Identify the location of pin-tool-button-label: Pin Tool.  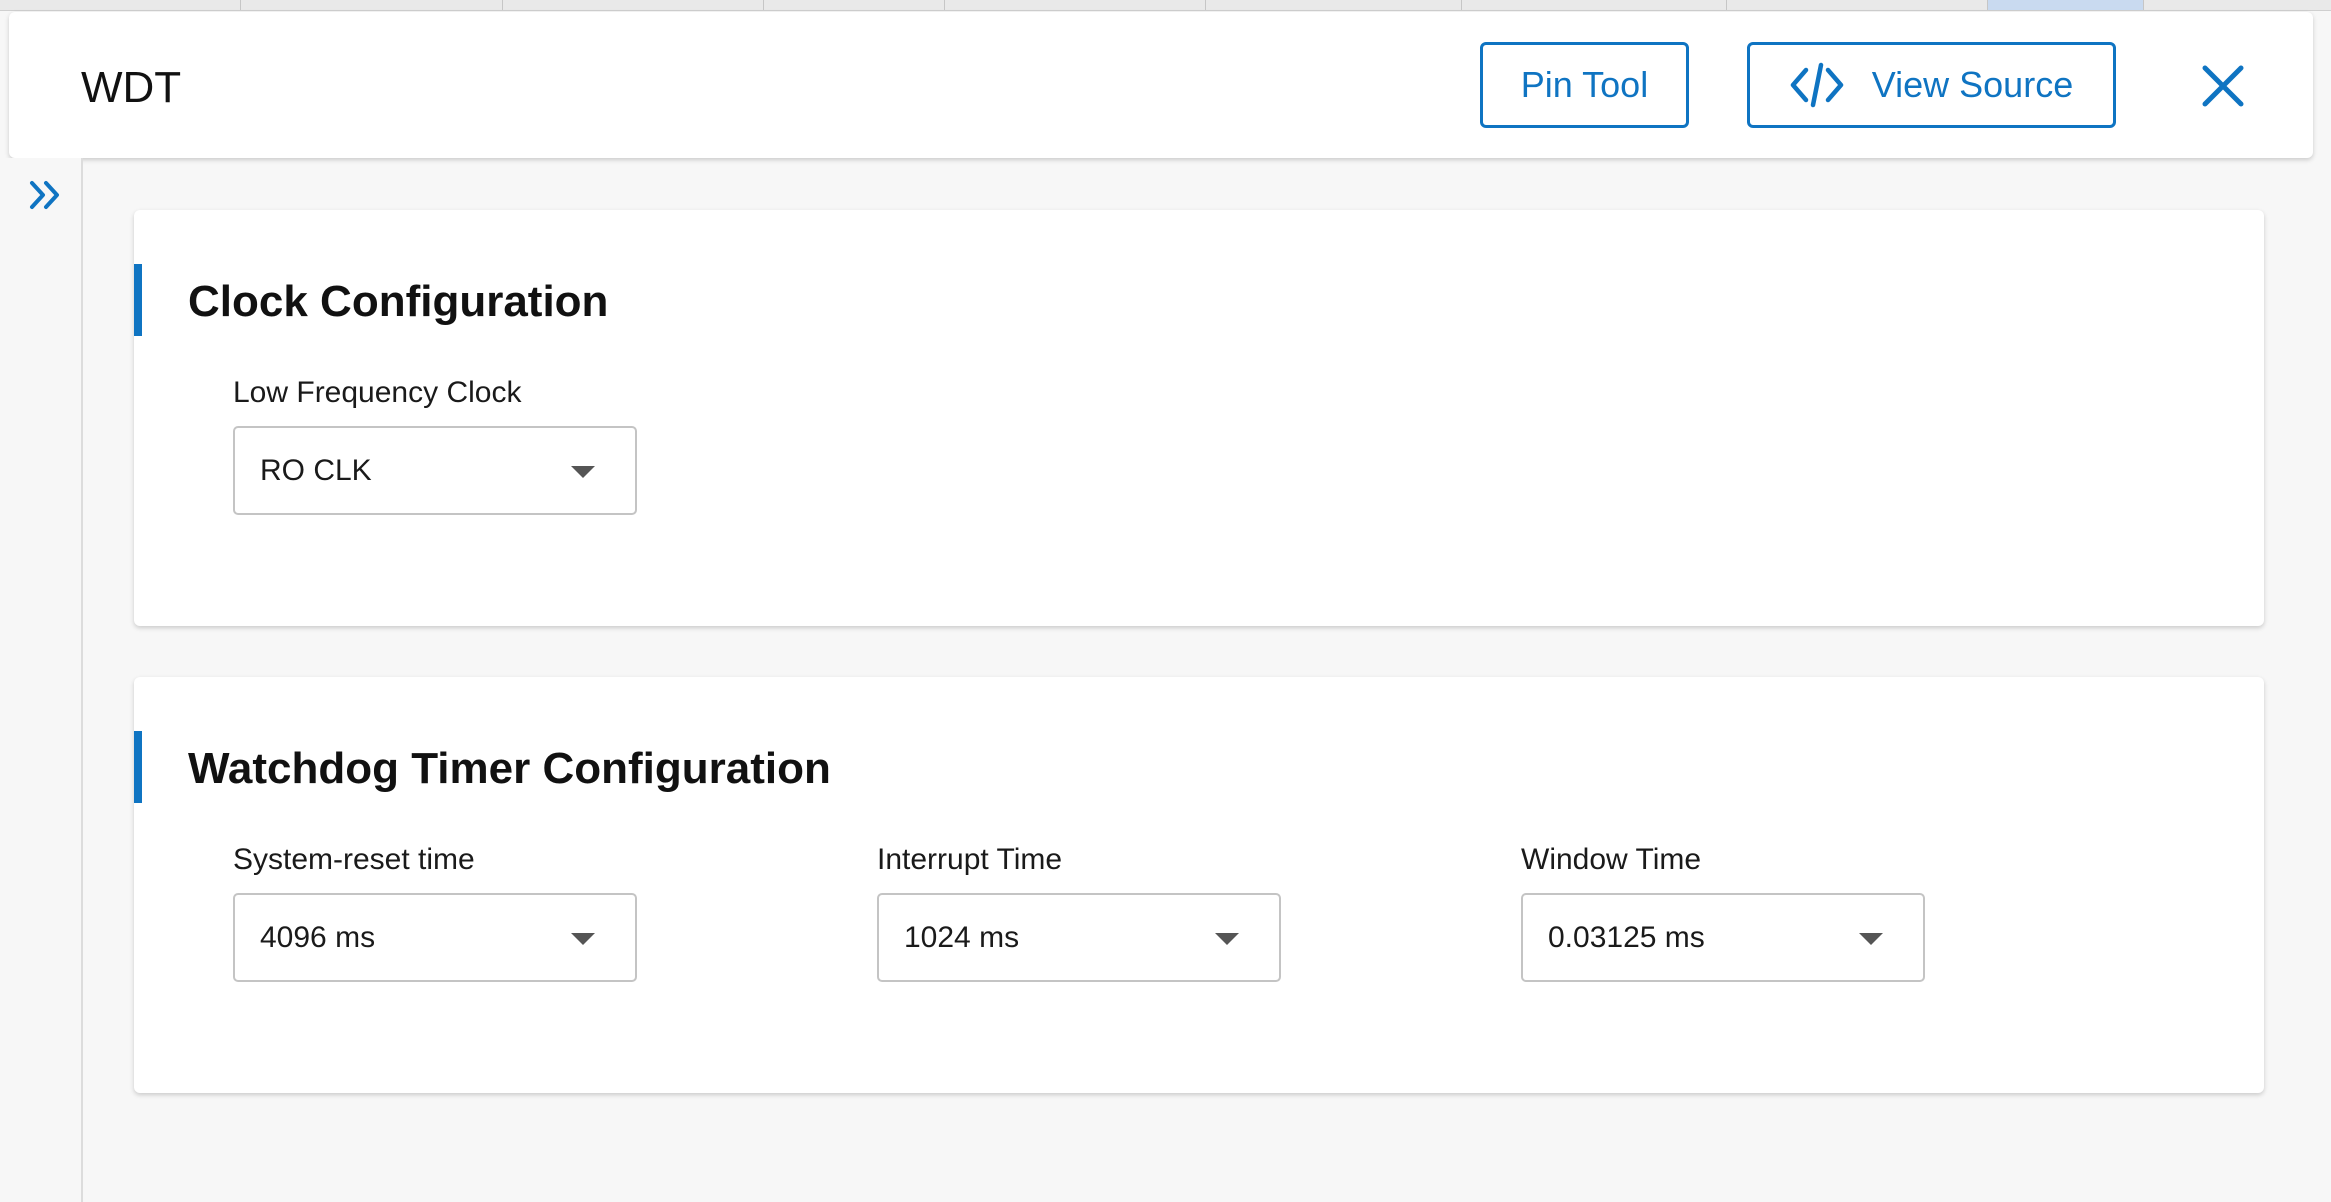
(1584, 84).